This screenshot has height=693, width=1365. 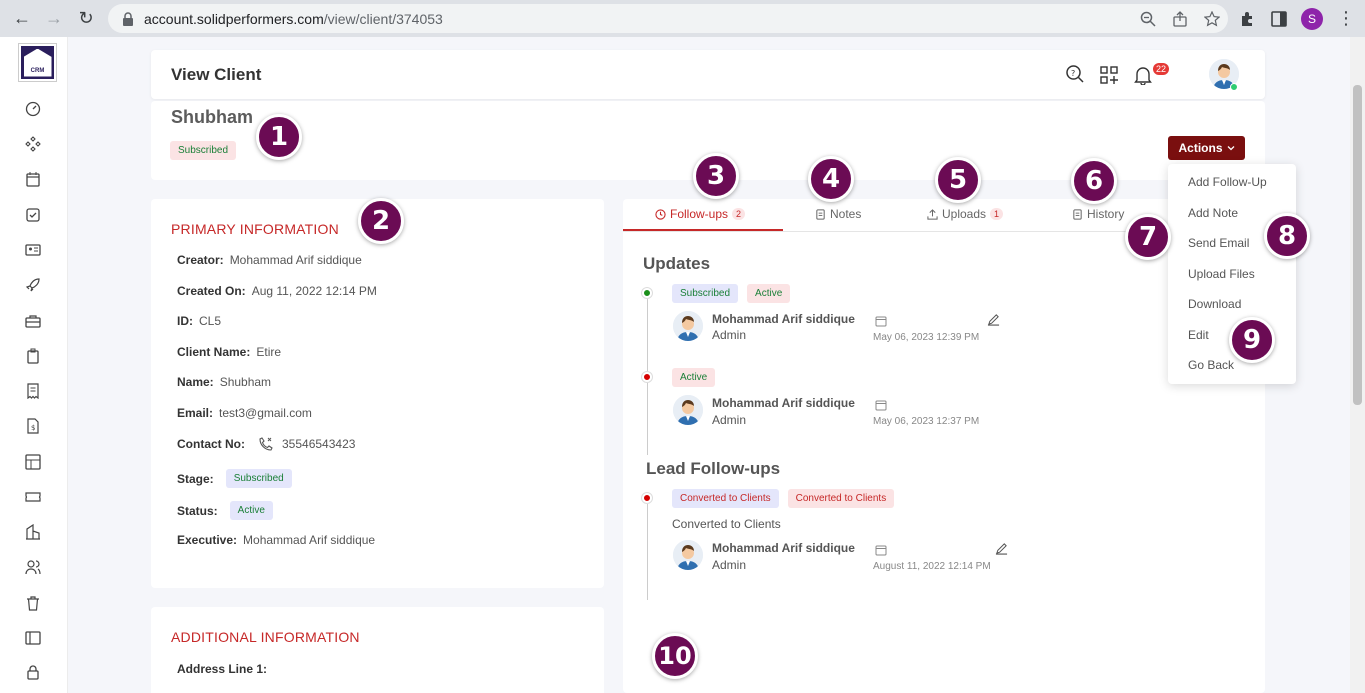 I want to click on client-name: Shubham, so click(x=212, y=117).